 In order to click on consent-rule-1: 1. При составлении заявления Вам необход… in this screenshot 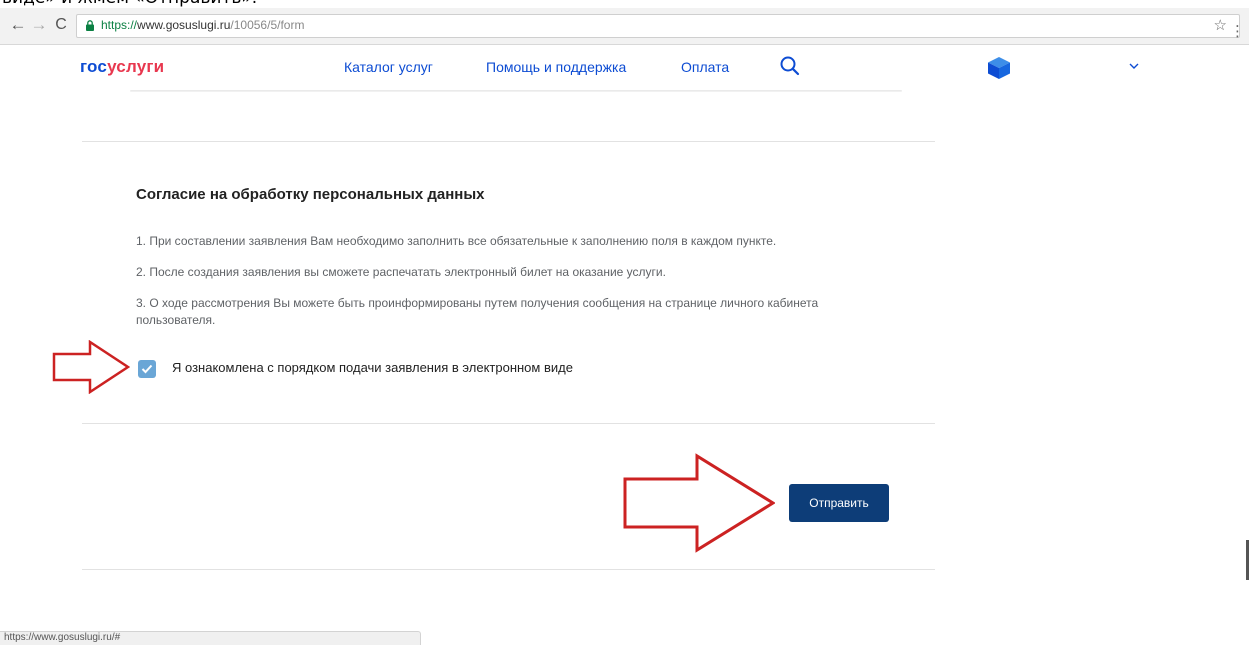, I will do `click(456, 241)`.